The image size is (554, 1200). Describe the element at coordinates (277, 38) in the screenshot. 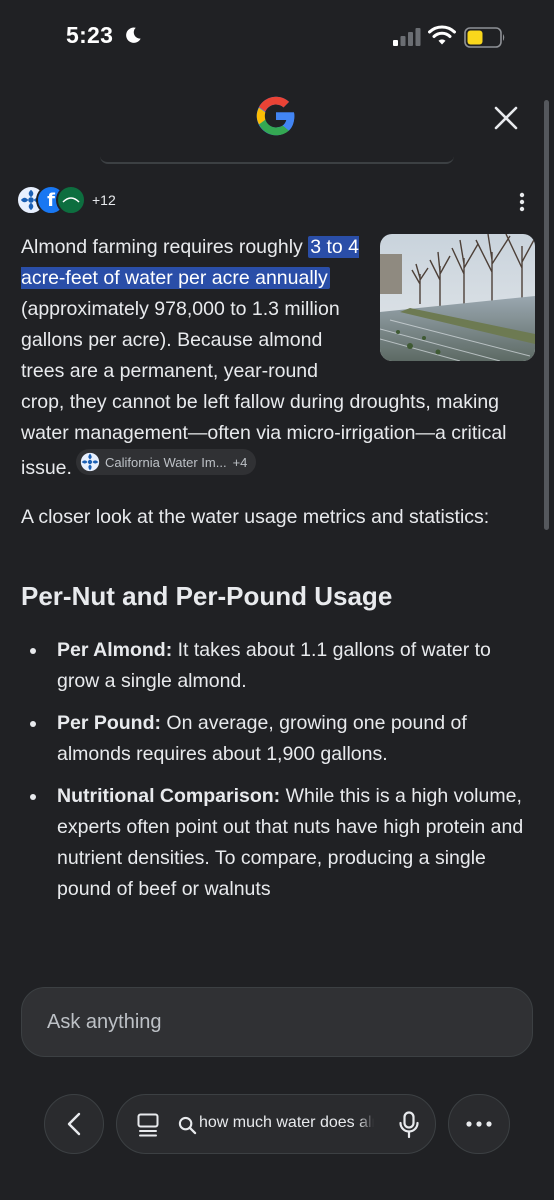

I see `status-bar: 5:23` at that location.